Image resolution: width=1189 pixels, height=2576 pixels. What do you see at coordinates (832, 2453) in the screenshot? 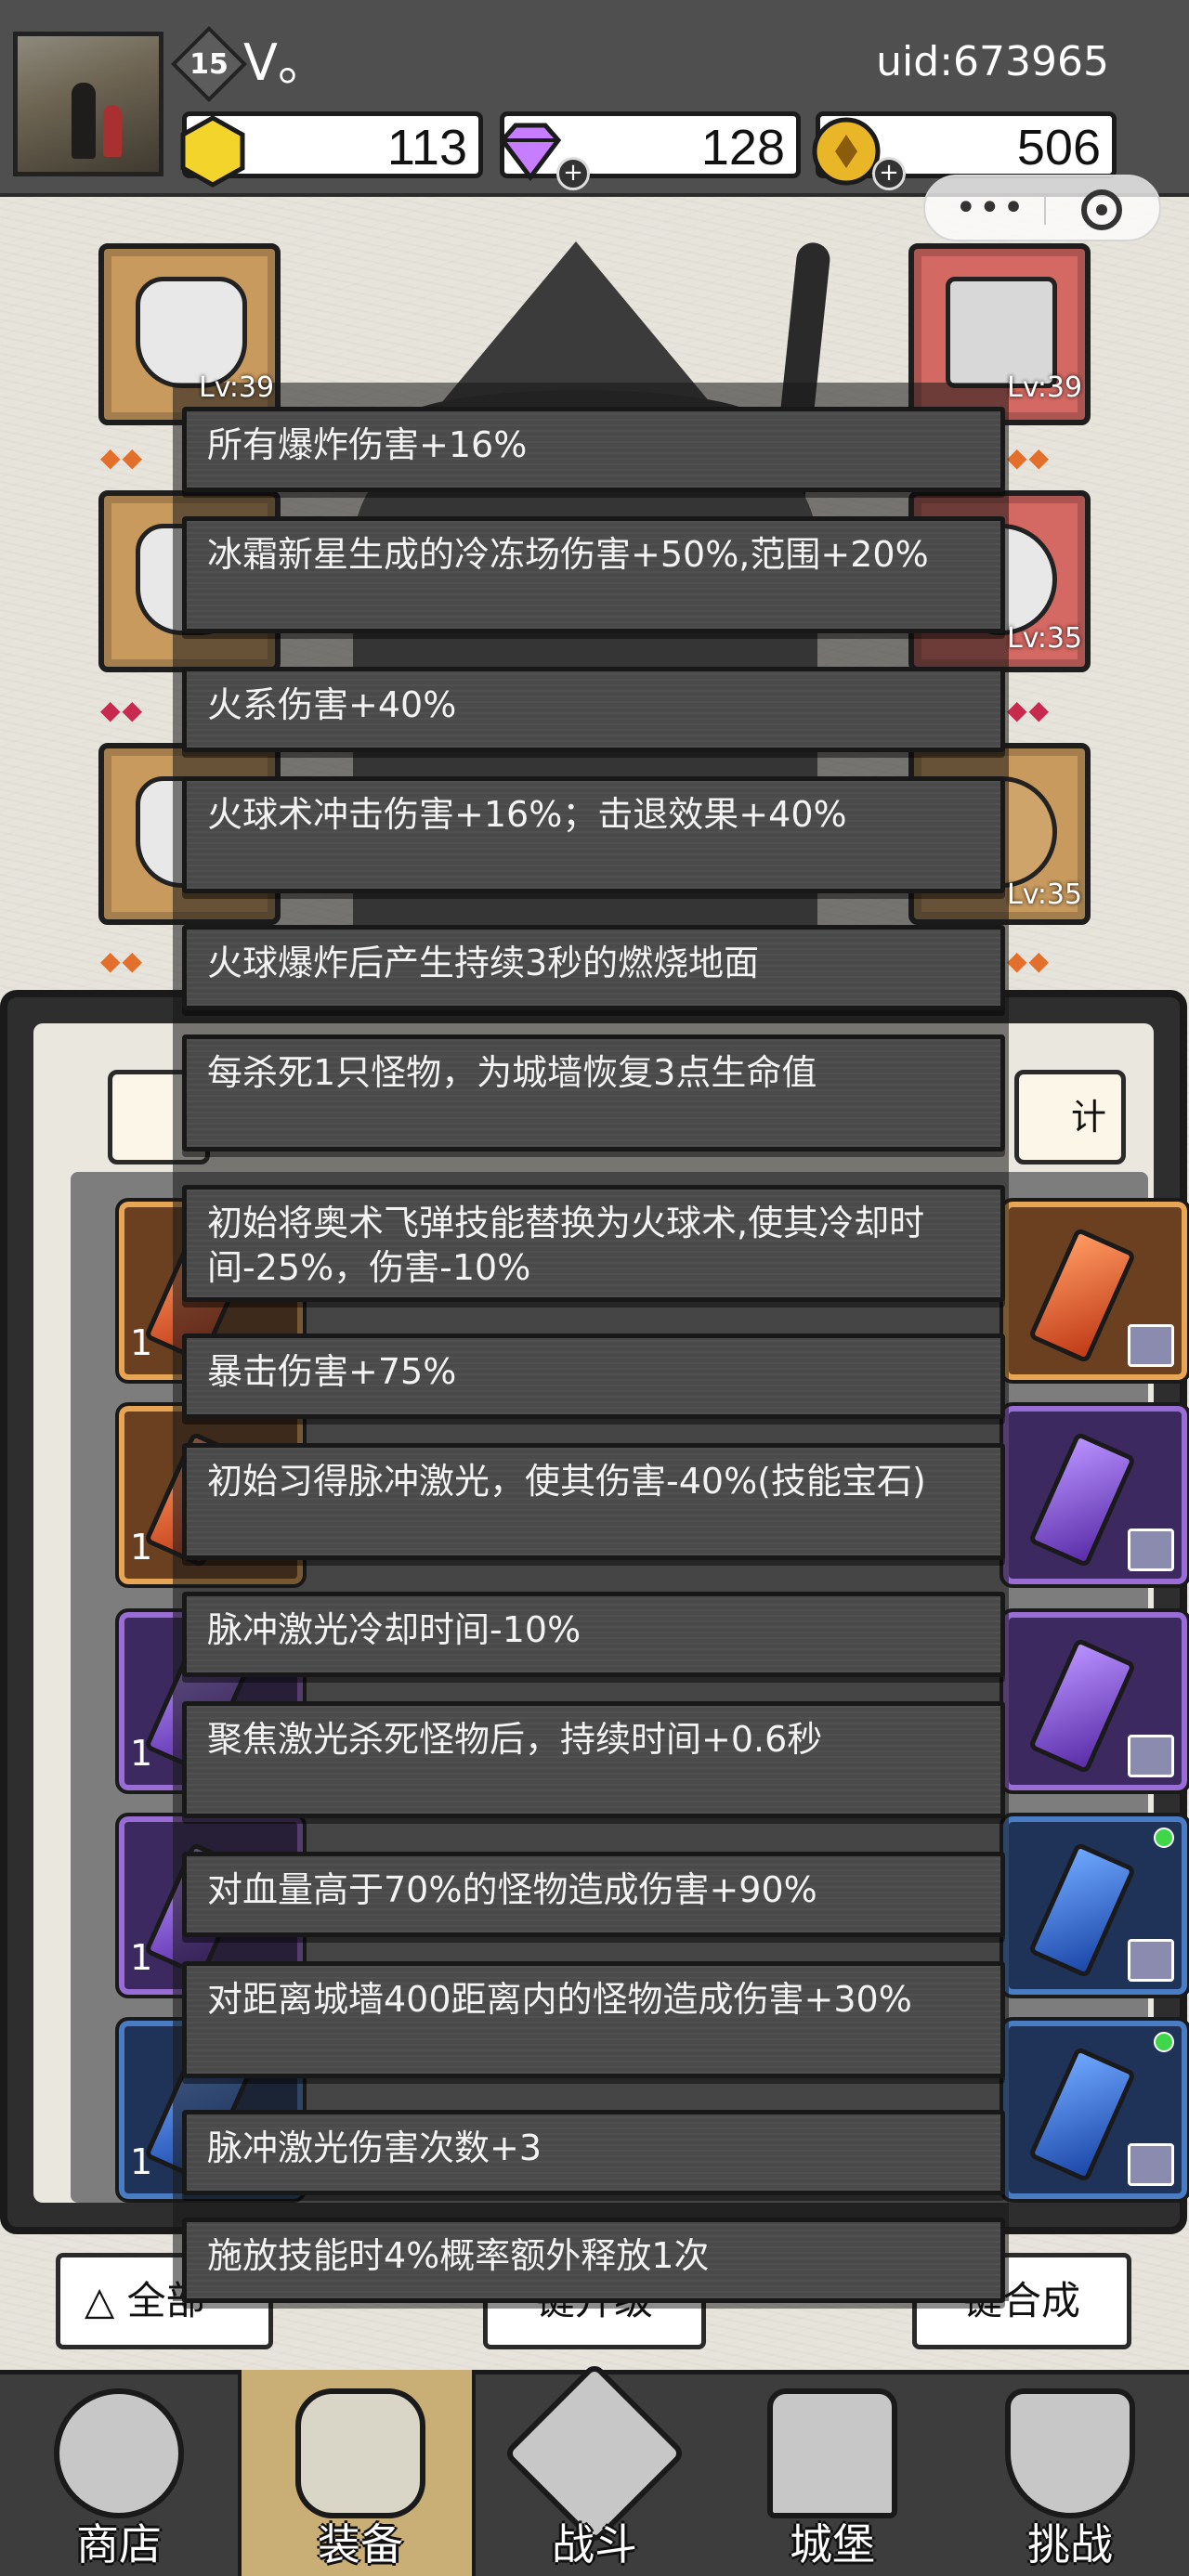
I see `castle-icon` at bounding box center [832, 2453].